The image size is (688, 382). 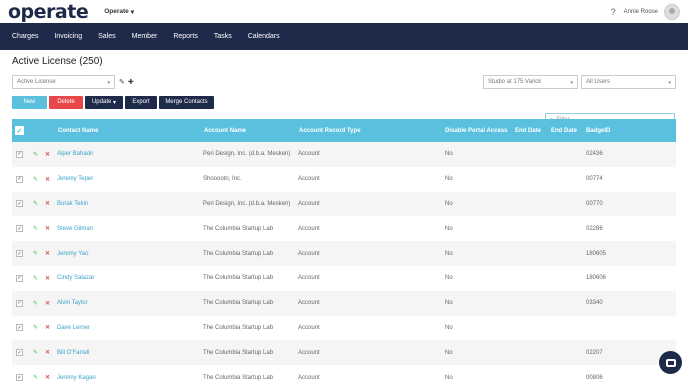 What do you see at coordinates (145, 36) in the screenshot?
I see `nav-item-member: Member` at bounding box center [145, 36].